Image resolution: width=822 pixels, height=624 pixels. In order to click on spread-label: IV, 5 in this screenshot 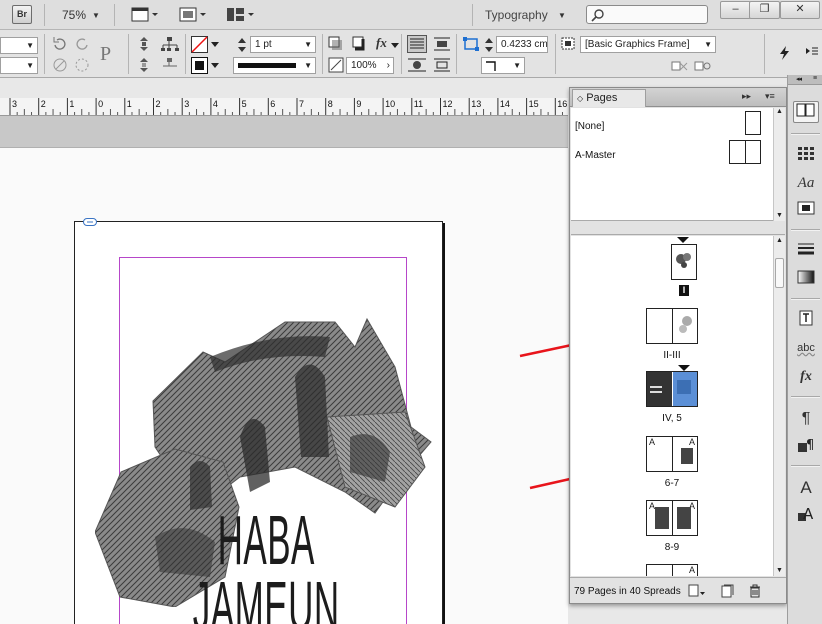, I will do `click(672, 418)`.